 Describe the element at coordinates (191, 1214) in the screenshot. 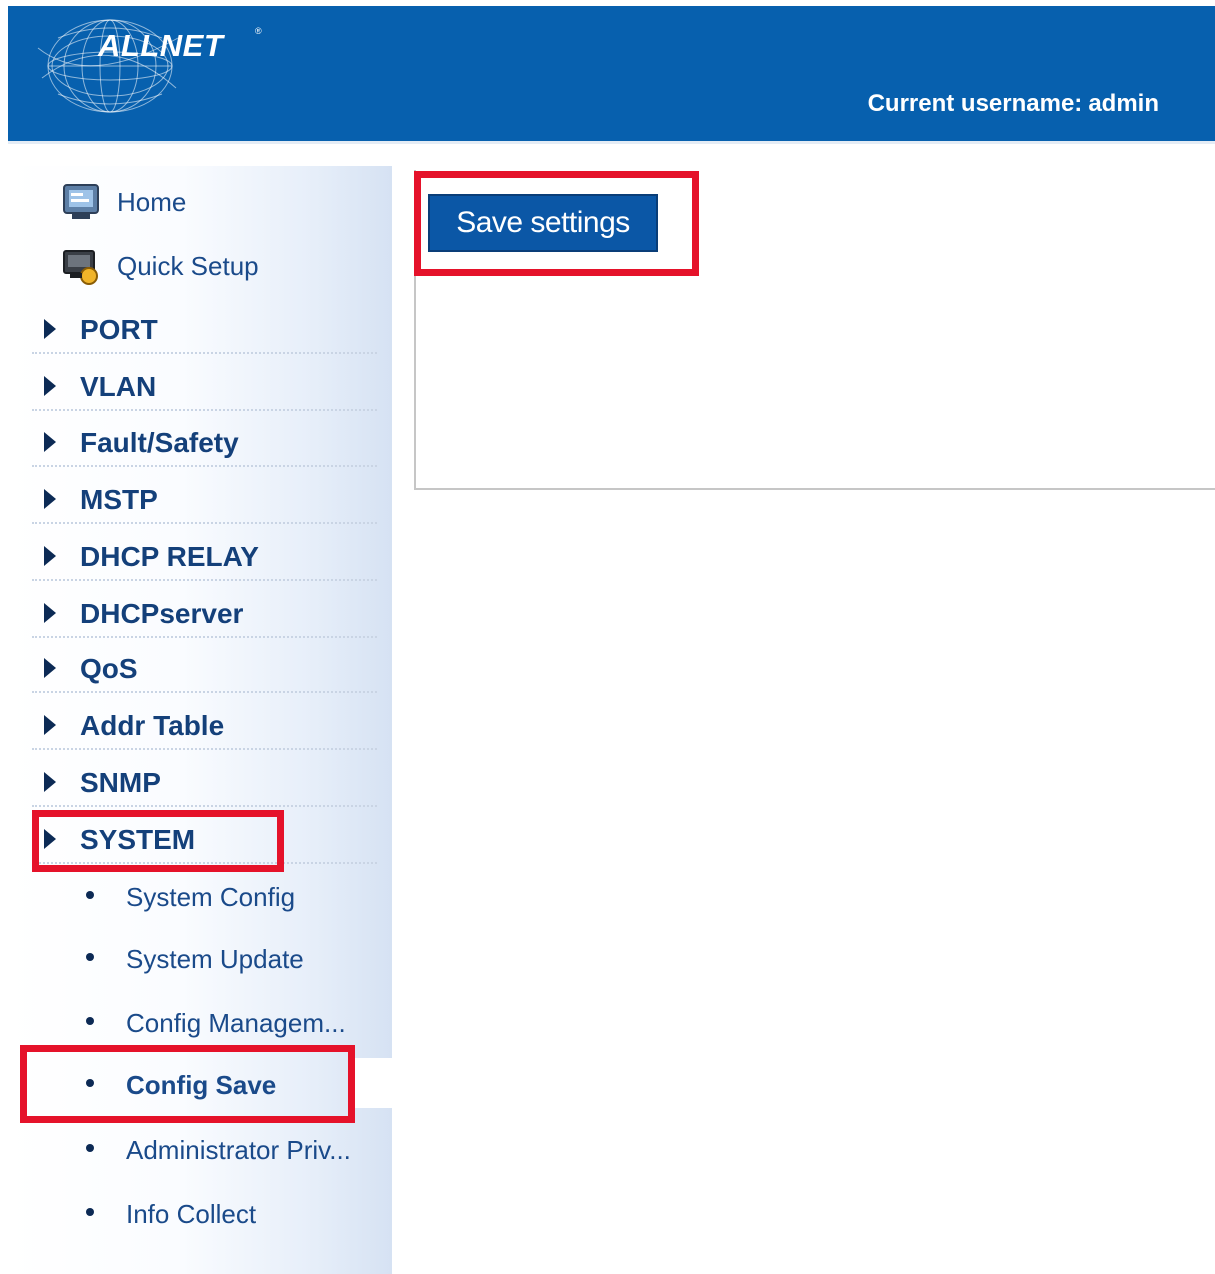

I see `submenu-item-label: Info Collect` at that location.